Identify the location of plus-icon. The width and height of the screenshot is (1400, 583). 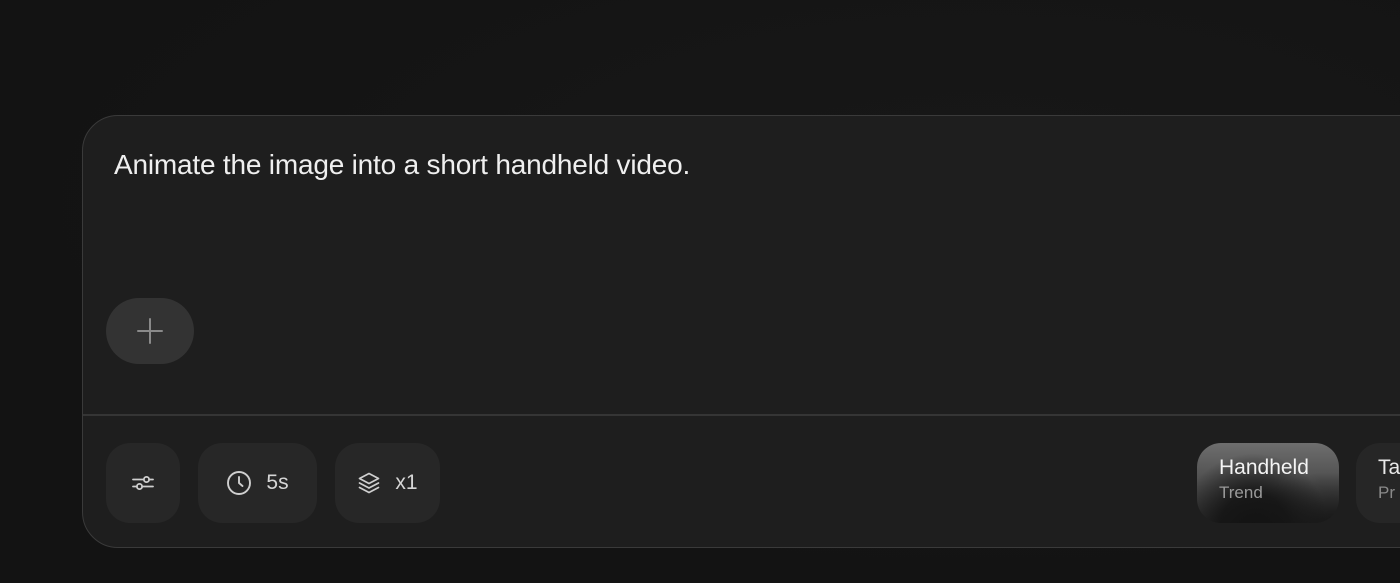
(150, 331).